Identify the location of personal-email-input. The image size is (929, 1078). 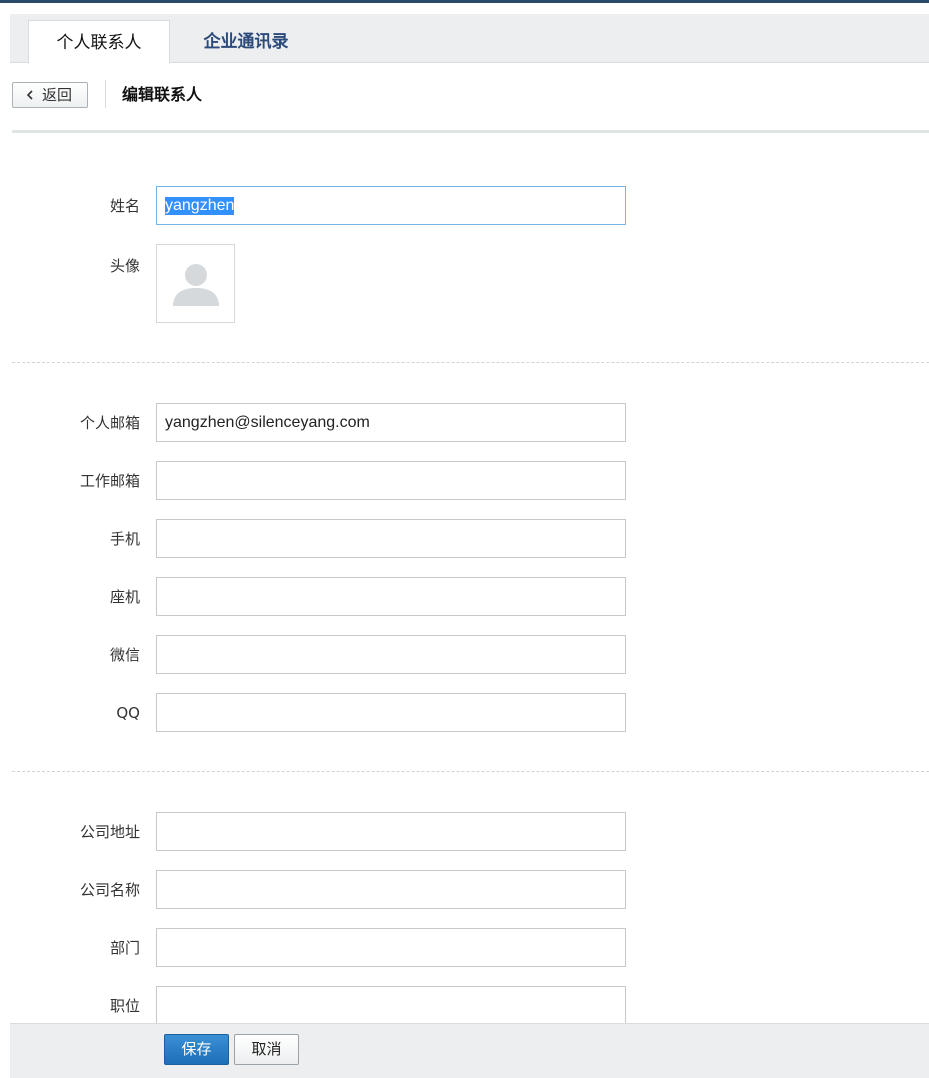
(391, 422).